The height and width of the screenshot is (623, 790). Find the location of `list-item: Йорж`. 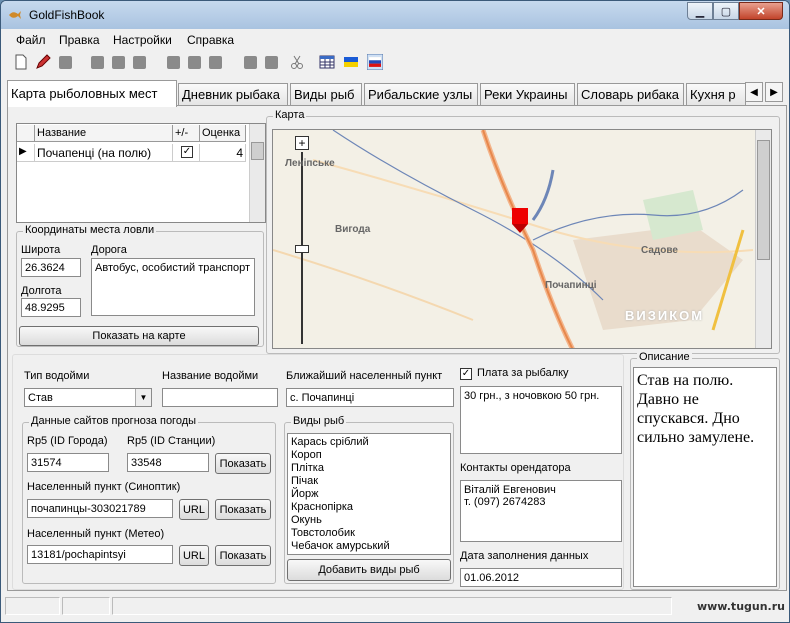

list-item: Йорж is located at coordinates (369, 494).